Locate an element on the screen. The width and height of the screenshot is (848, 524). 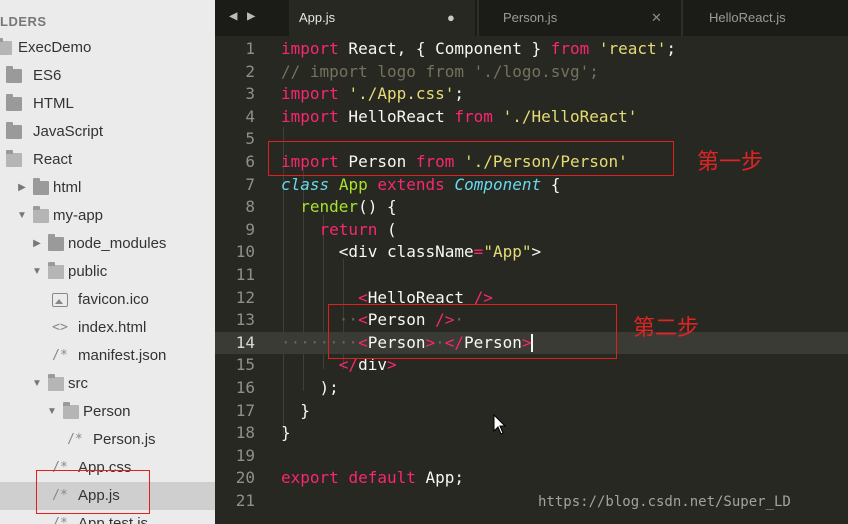
code-line: 2 // import logo from './logo.svg'; is located at coordinates (531, 72).